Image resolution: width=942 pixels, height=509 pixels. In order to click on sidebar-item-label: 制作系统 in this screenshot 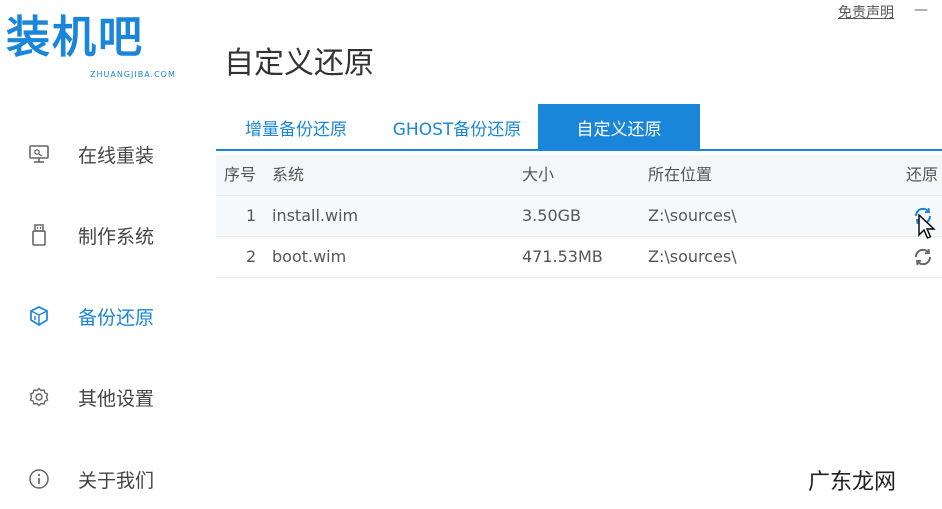, I will do `click(116, 236)`.